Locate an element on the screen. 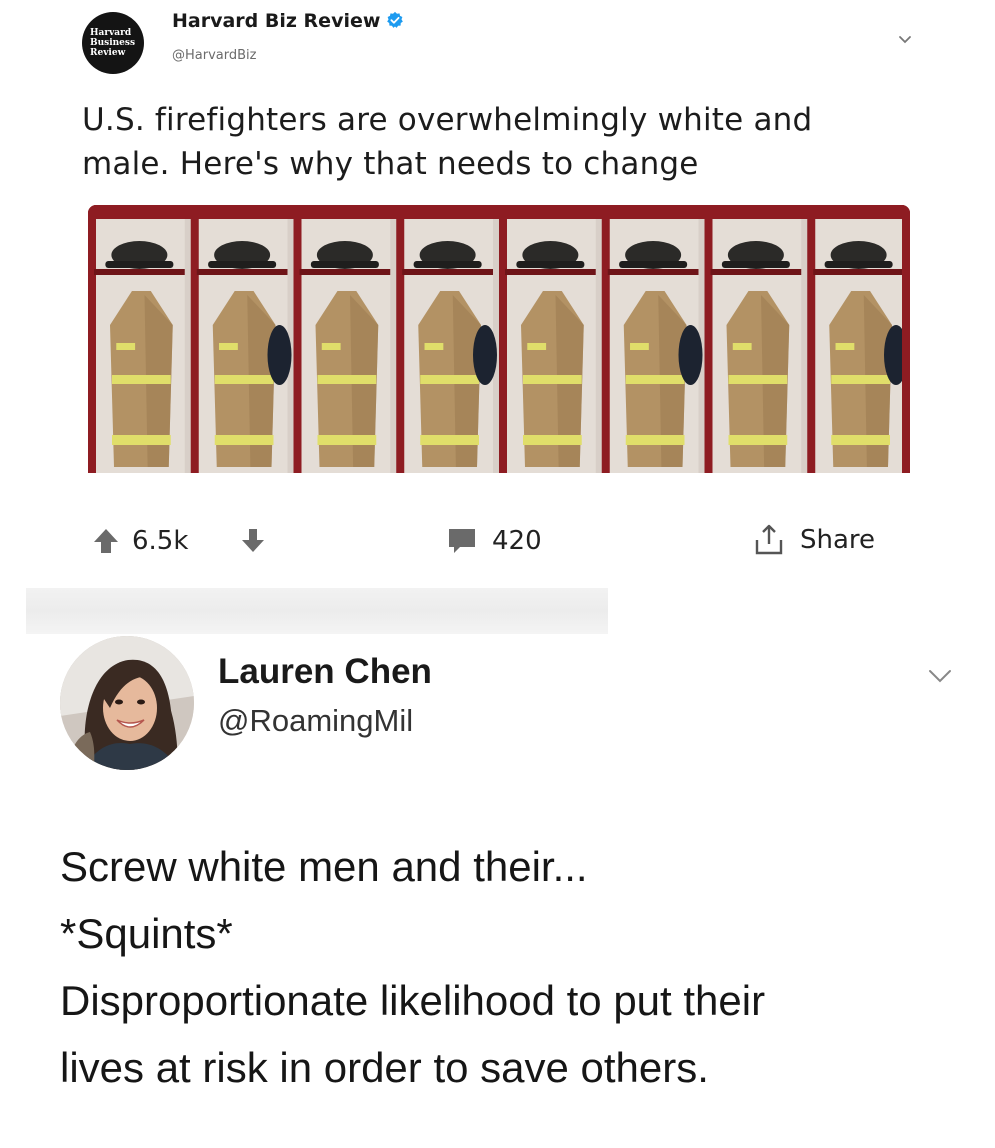  author-handle: @HarvardBiz is located at coordinates (214, 55).